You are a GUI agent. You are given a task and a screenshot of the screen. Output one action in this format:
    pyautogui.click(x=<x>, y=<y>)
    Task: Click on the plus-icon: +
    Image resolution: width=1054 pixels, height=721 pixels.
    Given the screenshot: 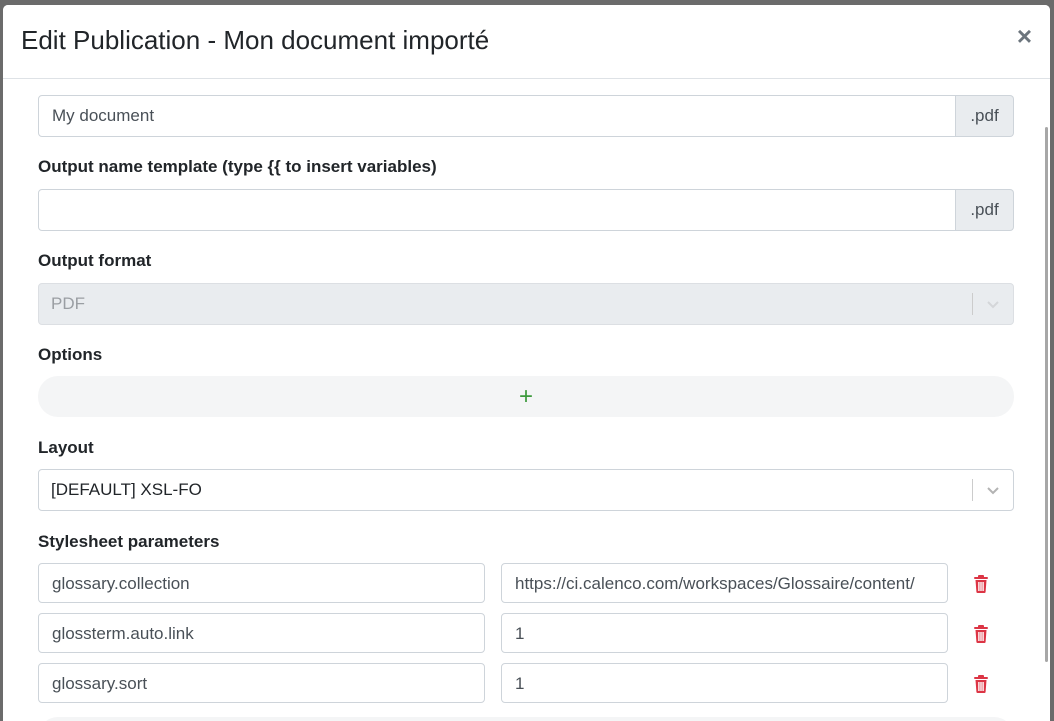 What is the action you would take?
    pyautogui.click(x=526, y=396)
    